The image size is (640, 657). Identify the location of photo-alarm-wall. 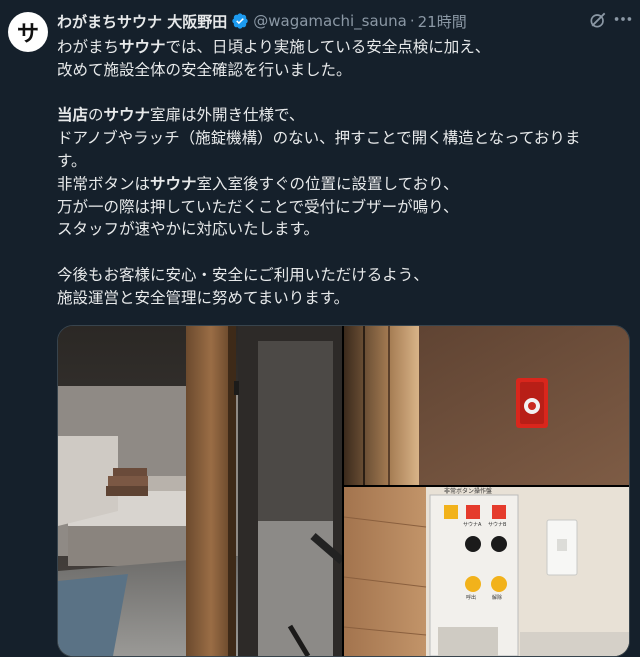
(486, 405).